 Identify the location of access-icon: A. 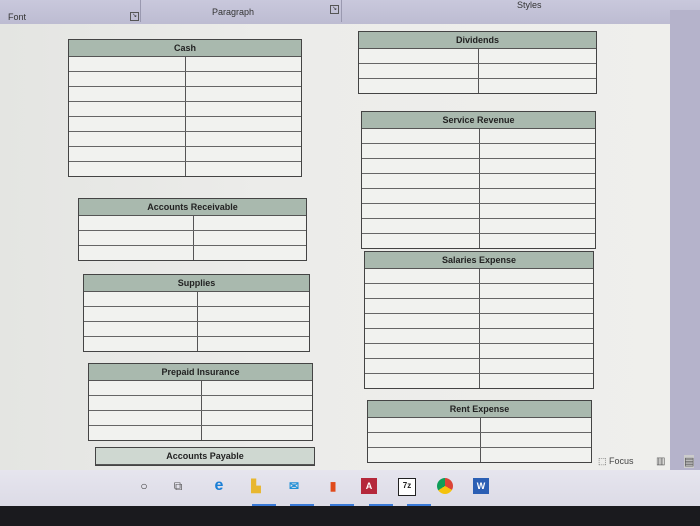
(369, 486).